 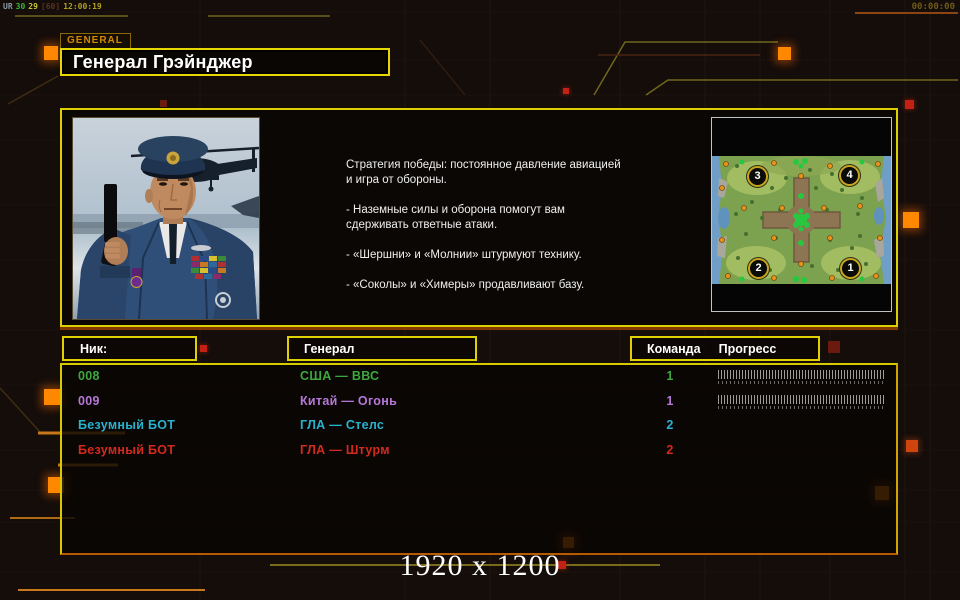 What do you see at coordinates (340, 376) in the screenshot?
I see `player-general: США — ВВС` at bounding box center [340, 376].